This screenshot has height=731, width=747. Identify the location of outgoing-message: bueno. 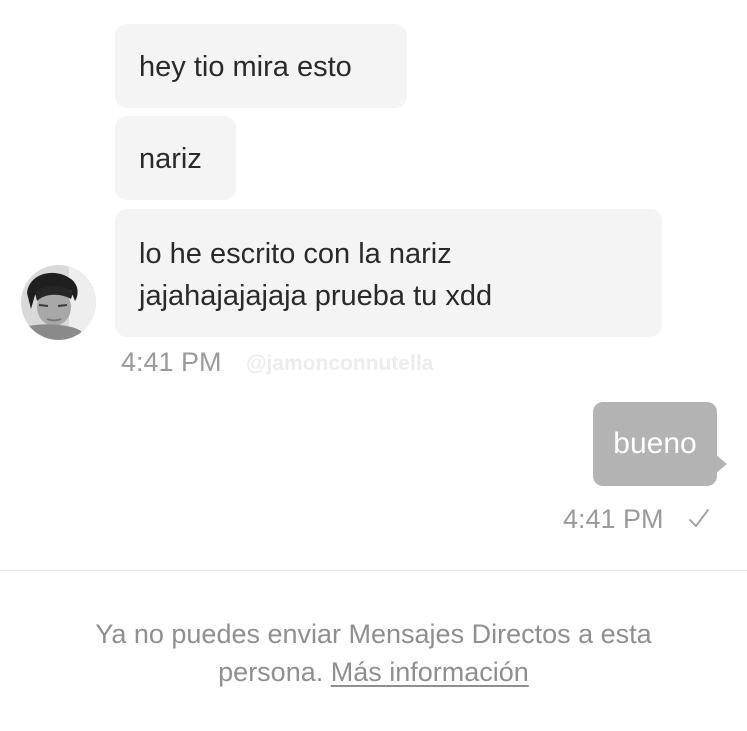
(655, 444).